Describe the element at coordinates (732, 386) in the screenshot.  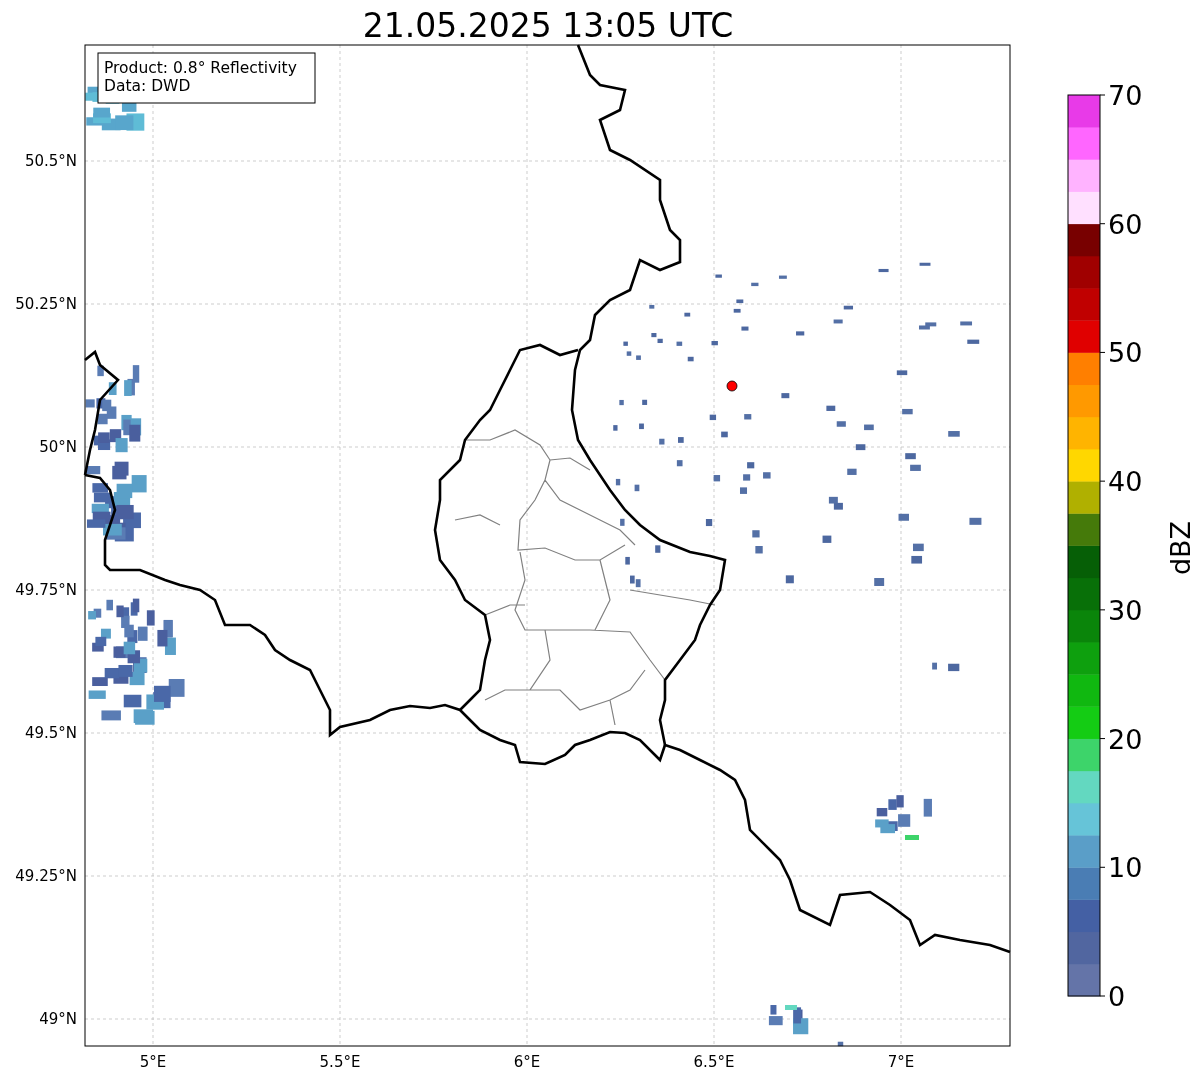
I see `radar-site-marker` at that location.